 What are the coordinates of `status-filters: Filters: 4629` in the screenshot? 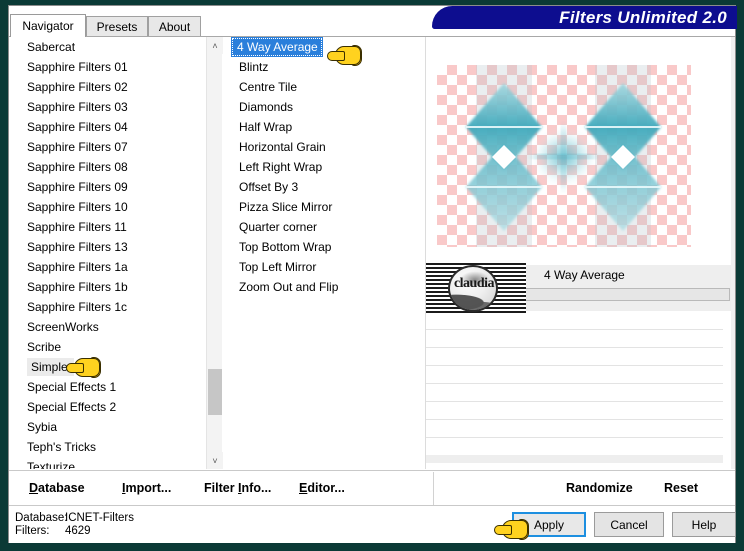 It's located at (53, 531).